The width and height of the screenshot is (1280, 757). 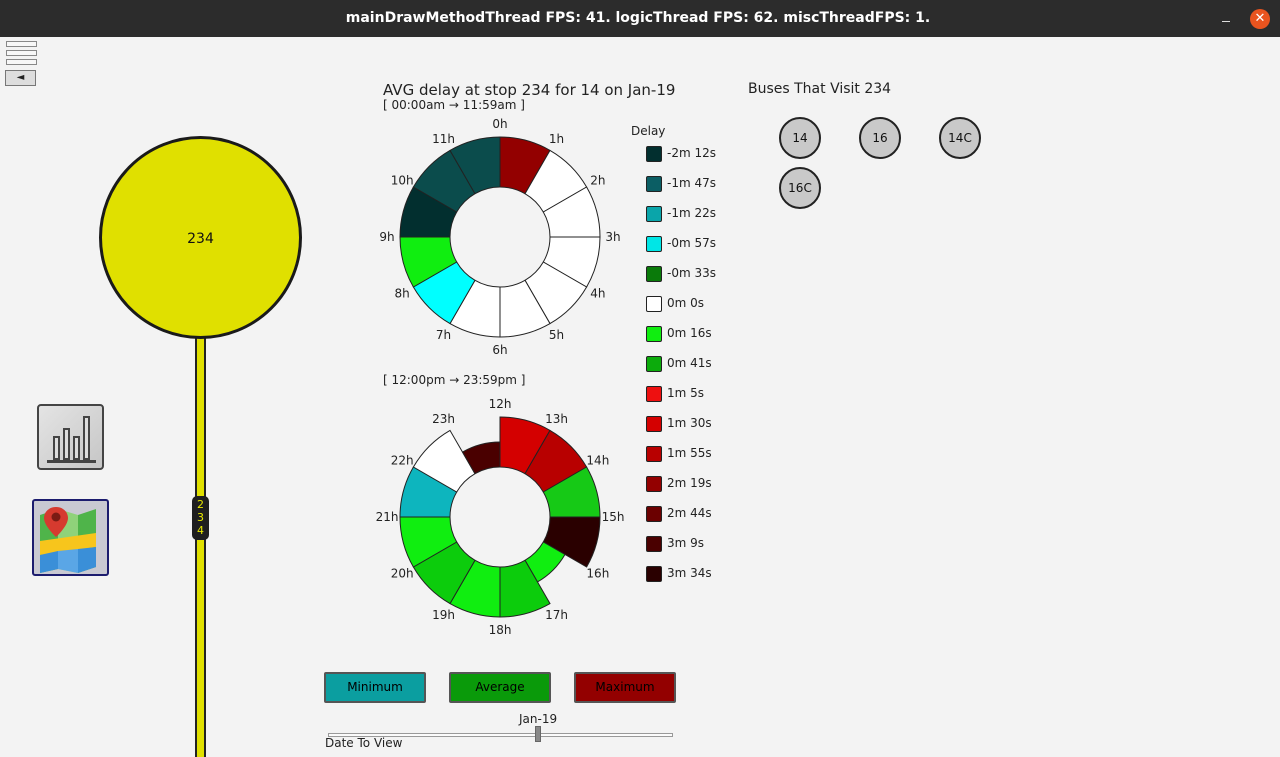 I want to click on dial-hour-label: 1h, so click(x=556, y=139).